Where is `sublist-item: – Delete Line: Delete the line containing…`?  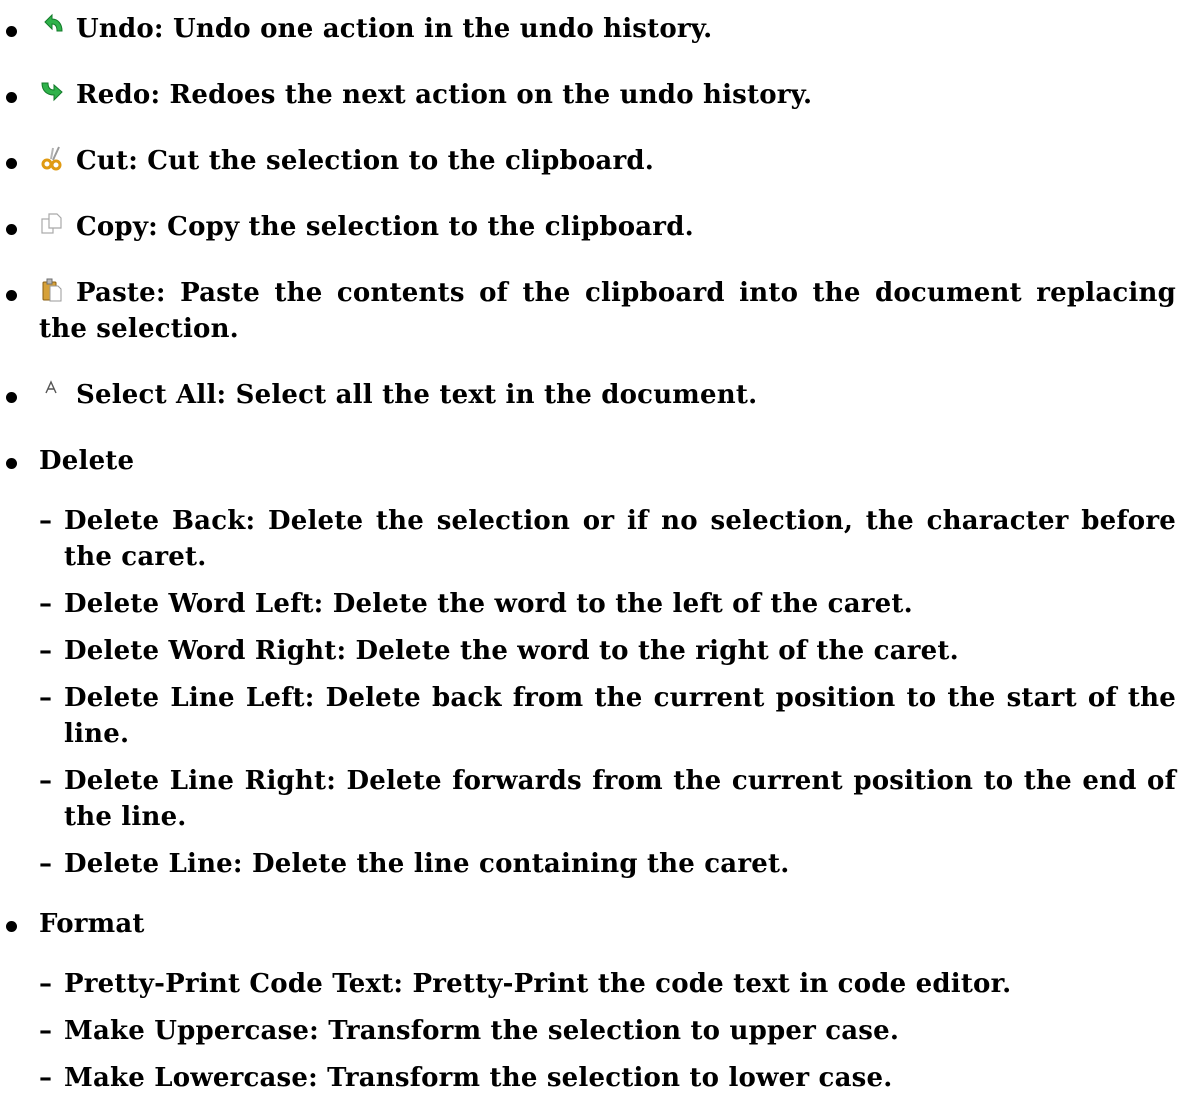 sublist-item: – Delete Line: Delete the line containing… is located at coordinates (588, 864).